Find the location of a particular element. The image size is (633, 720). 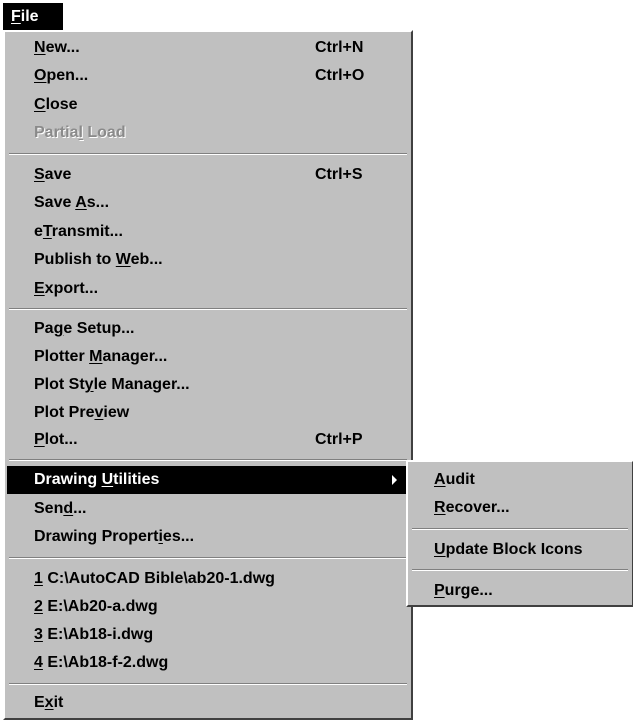

submenu-item-update-block-icons: Update Block Icons is located at coordinates (520, 550).